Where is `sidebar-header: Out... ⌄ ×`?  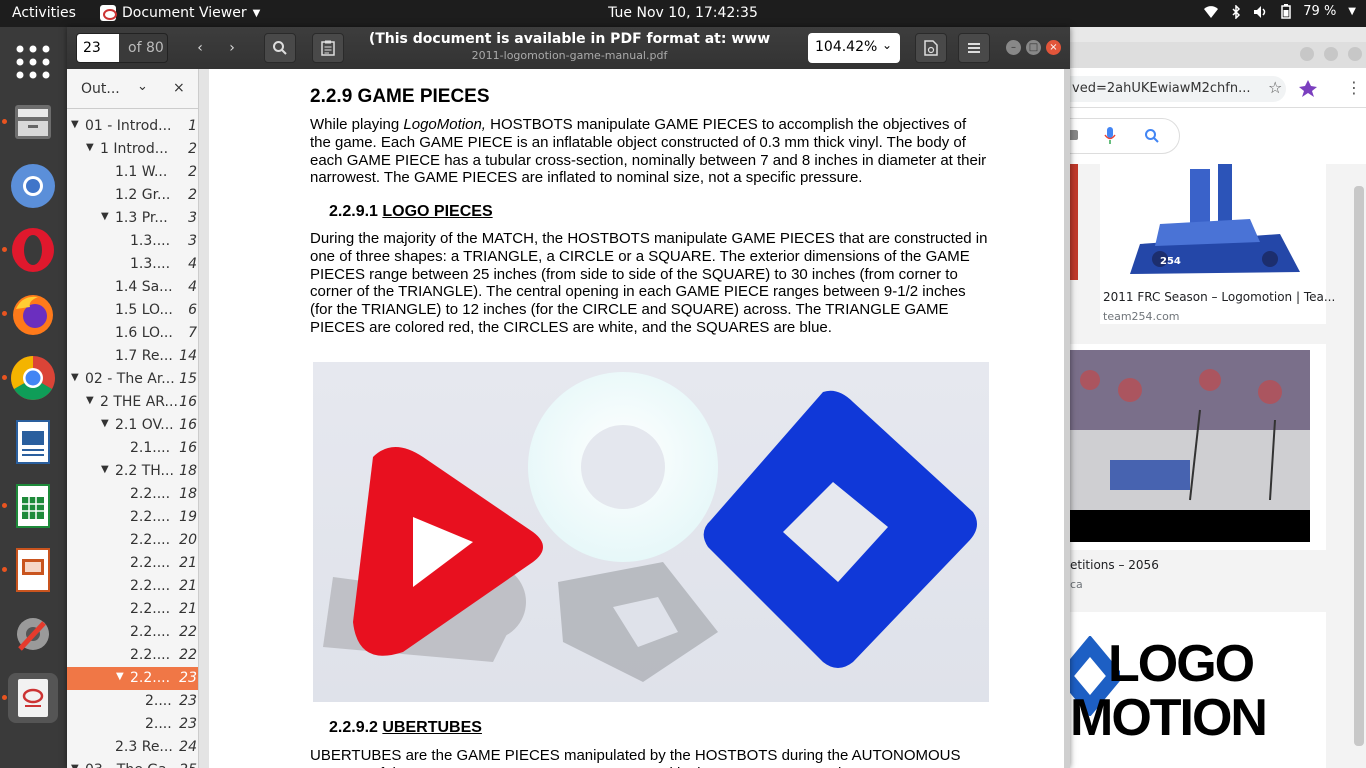 sidebar-header: Out... ⌄ × is located at coordinates (132, 89).